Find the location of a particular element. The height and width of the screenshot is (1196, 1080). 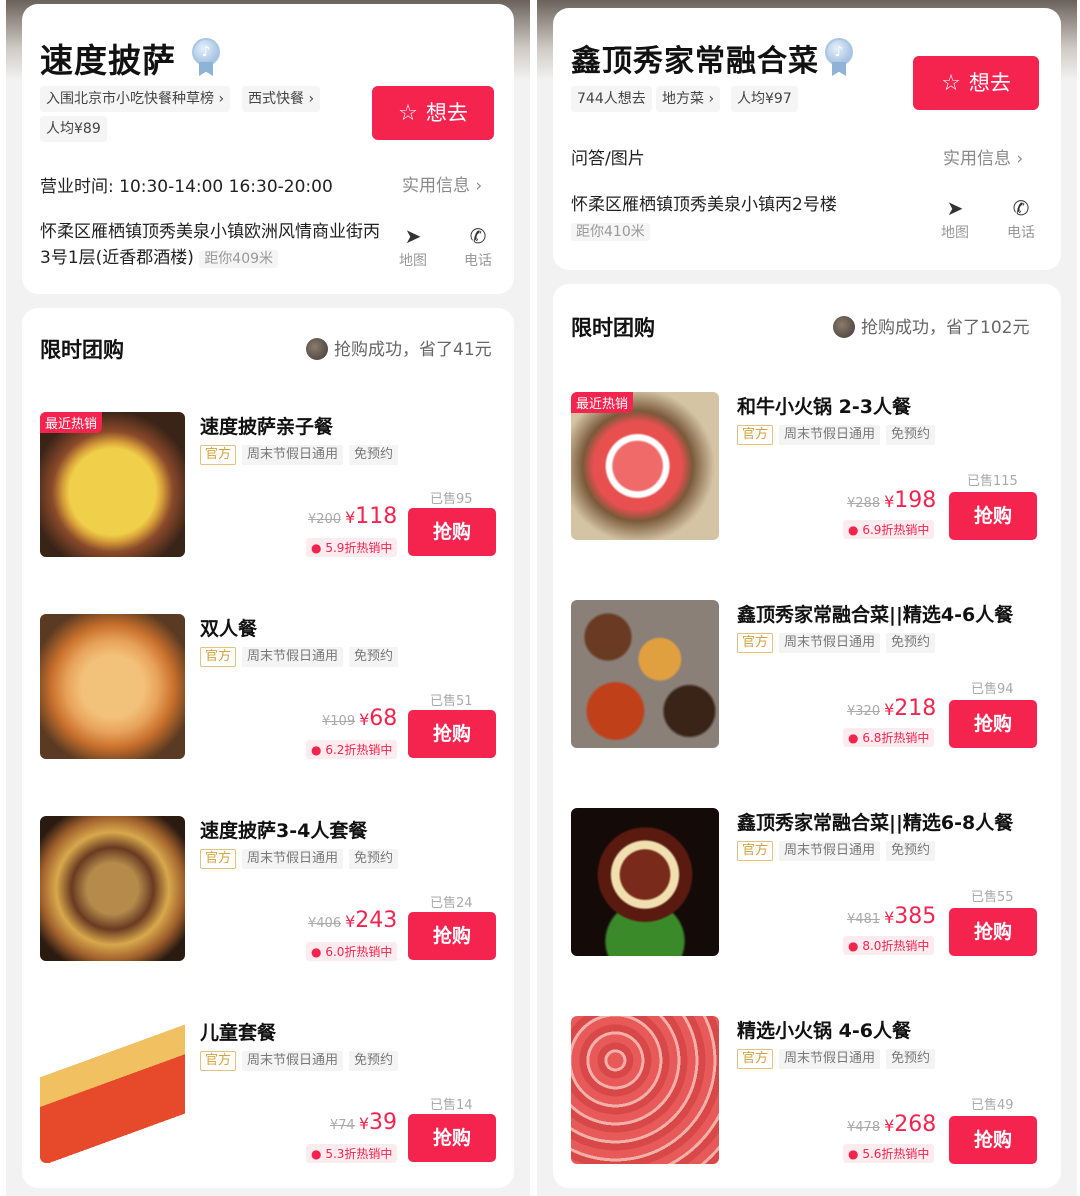

price: ¥481 ¥385 is located at coordinates (891, 916).